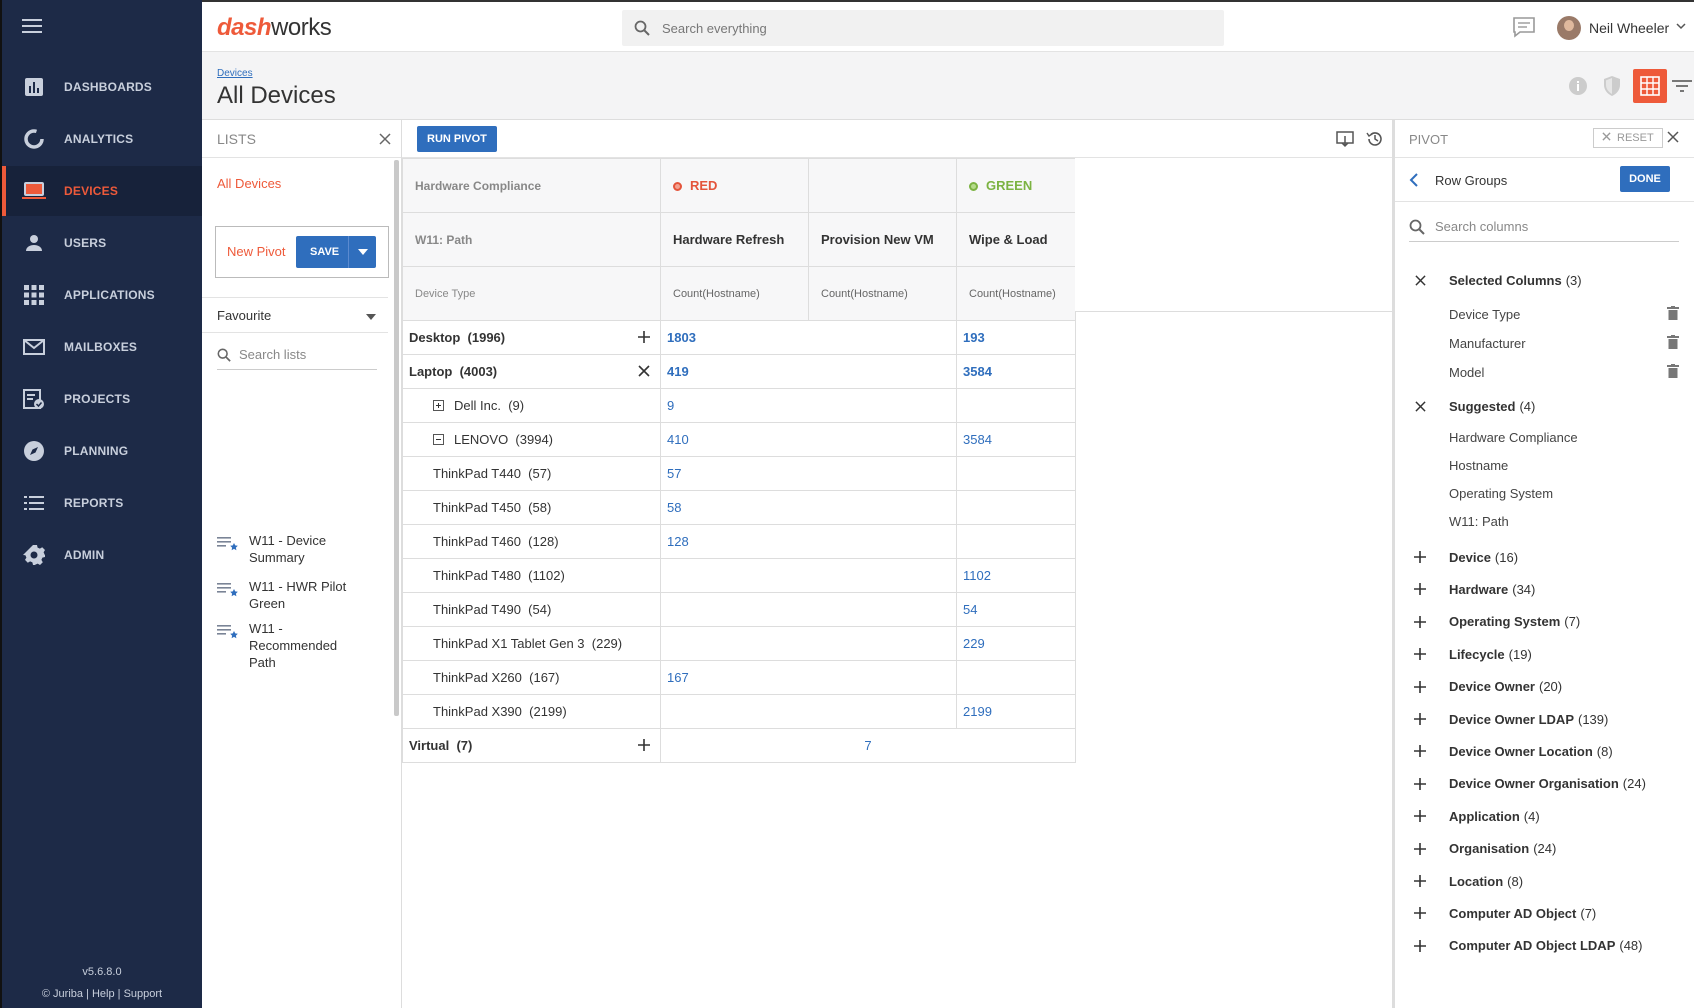 The image size is (1694, 1008). I want to click on row-label-cell: ThinkPad T490 (54), so click(531, 609).